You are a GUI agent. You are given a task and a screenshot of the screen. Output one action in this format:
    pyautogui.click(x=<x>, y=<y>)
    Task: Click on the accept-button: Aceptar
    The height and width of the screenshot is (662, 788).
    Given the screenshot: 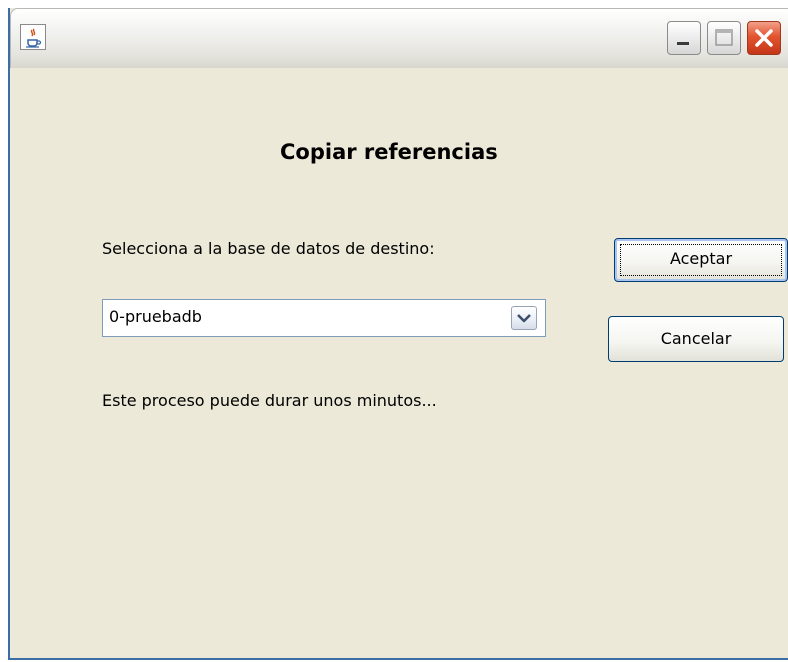 What is the action you would take?
    pyautogui.click(x=701, y=260)
    